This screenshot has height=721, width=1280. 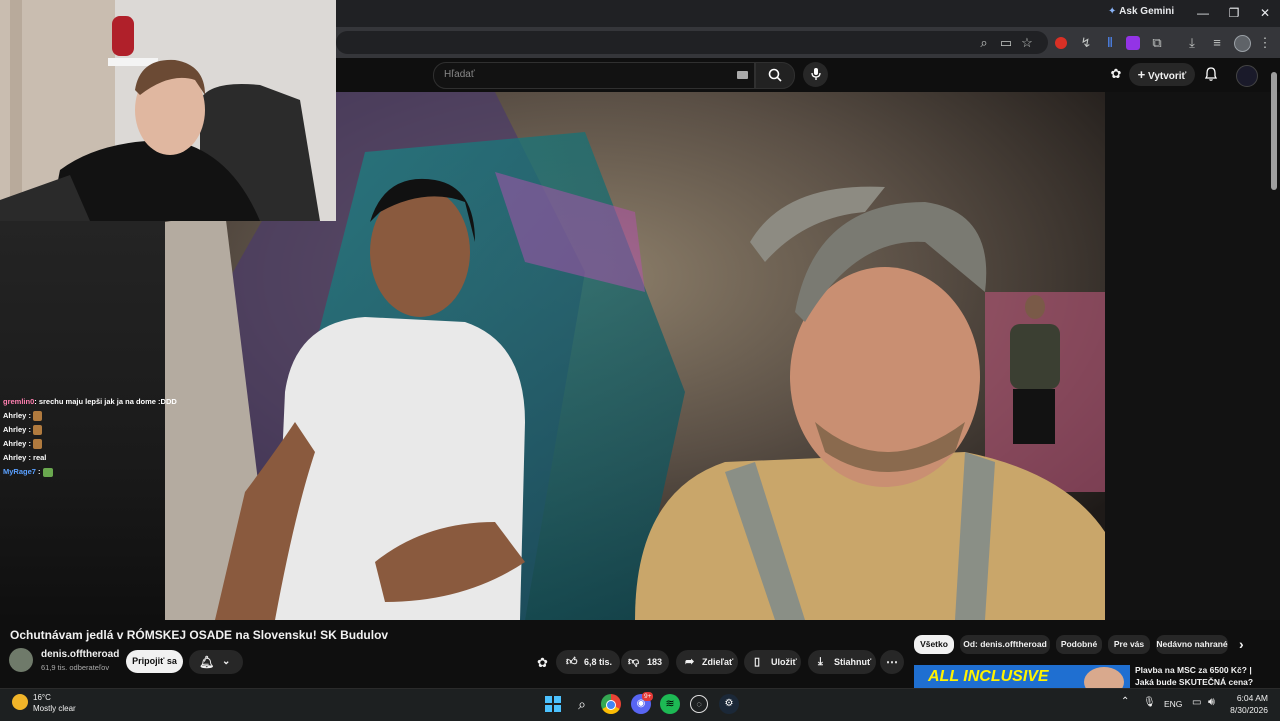 I want to click on chat-username: gremlin0, so click(x=19, y=401).